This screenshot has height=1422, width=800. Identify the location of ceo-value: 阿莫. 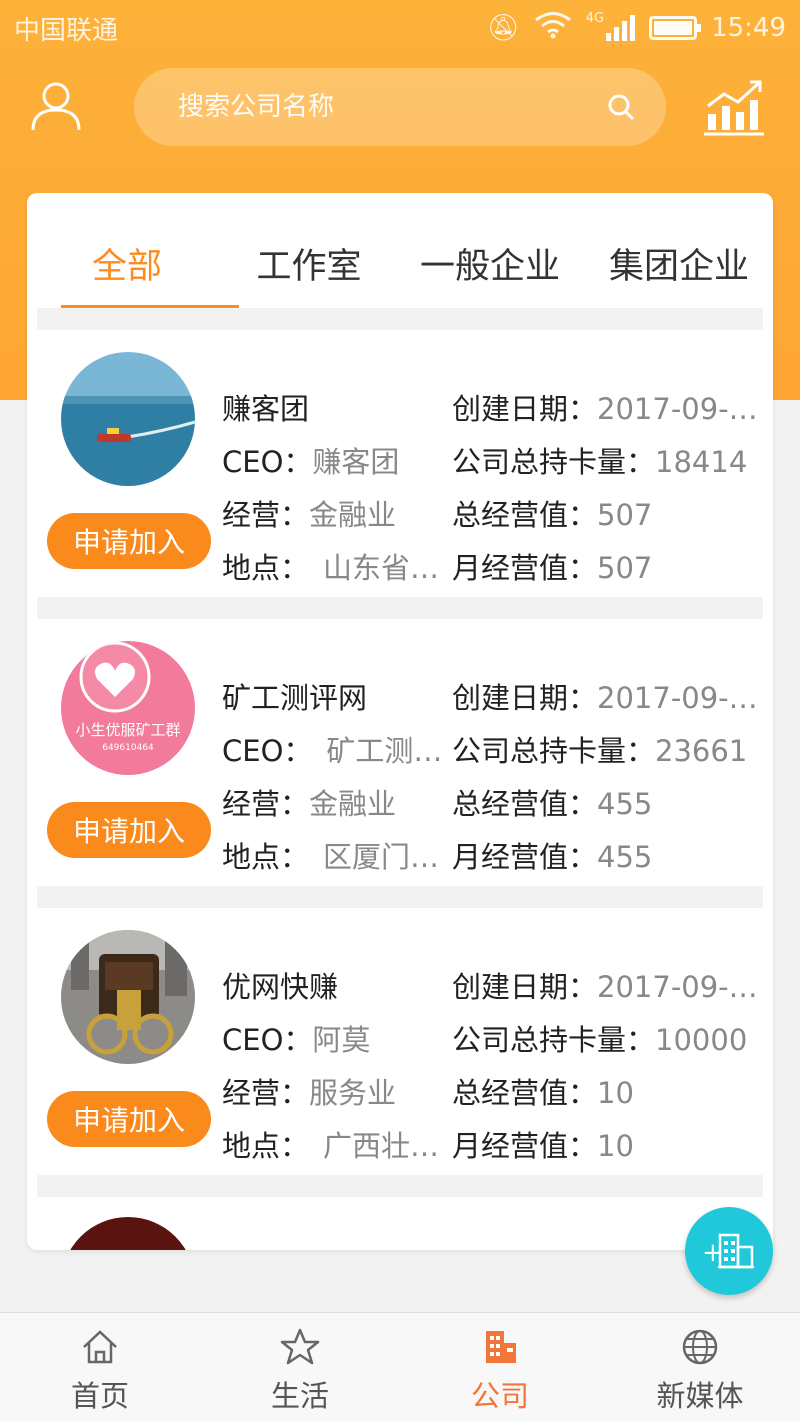
(341, 1039).